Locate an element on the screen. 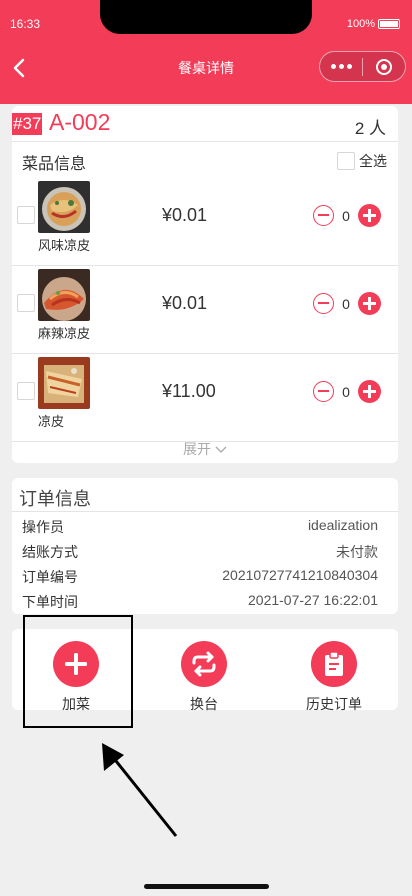  action-label: 换台 is located at coordinates (204, 704).